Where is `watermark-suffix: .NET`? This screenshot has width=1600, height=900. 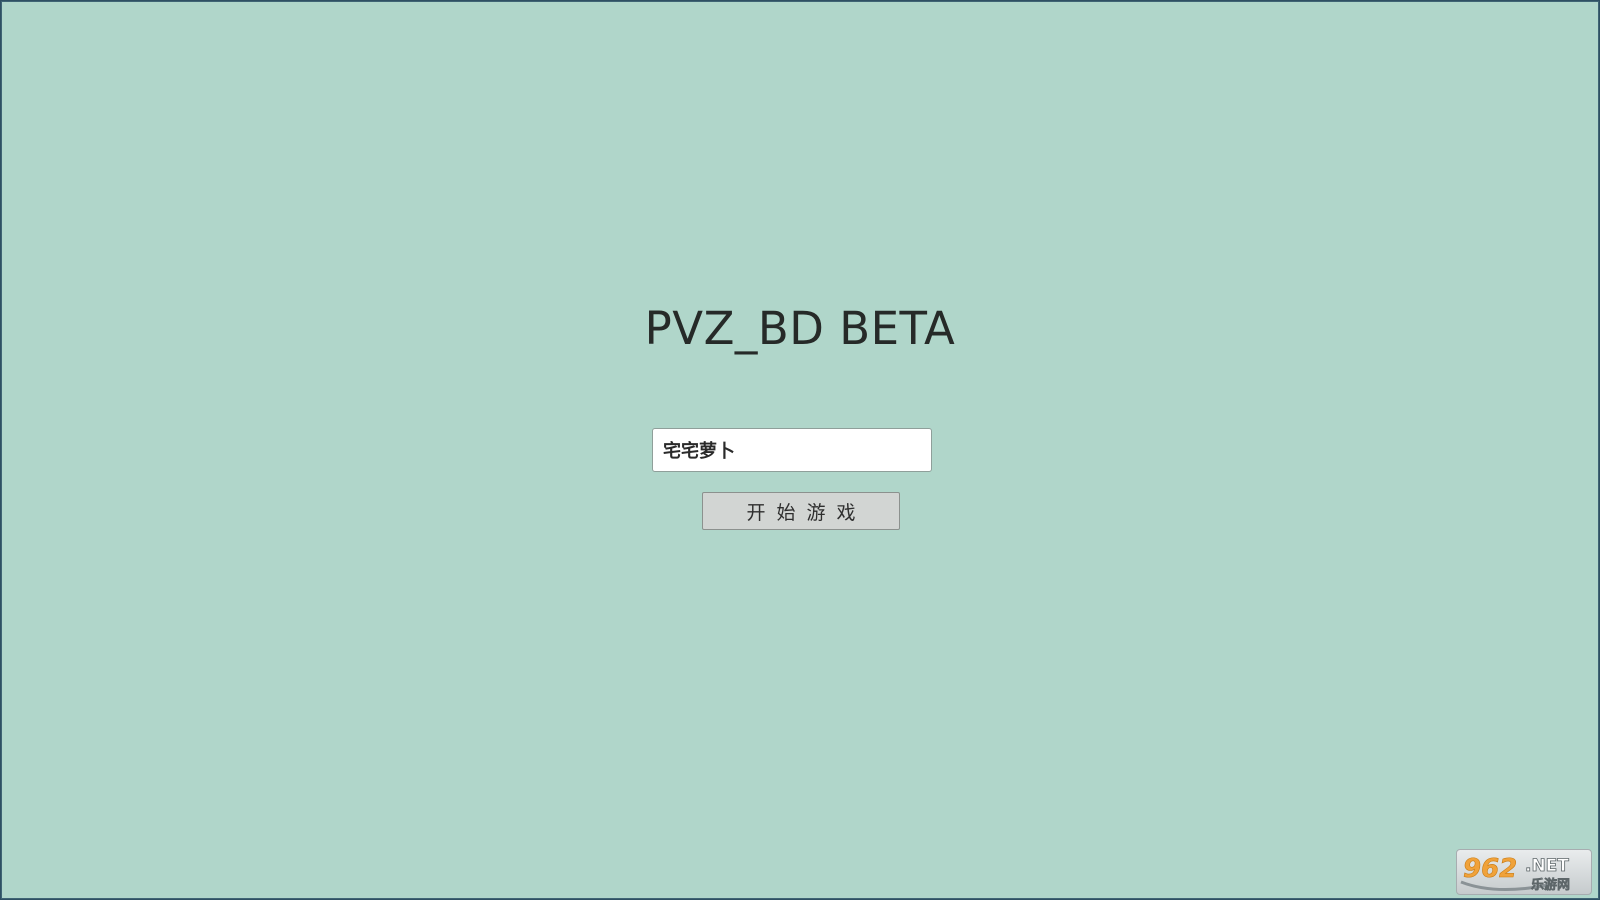 watermark-suffix: .NET is located at coordinates (1547, 866).